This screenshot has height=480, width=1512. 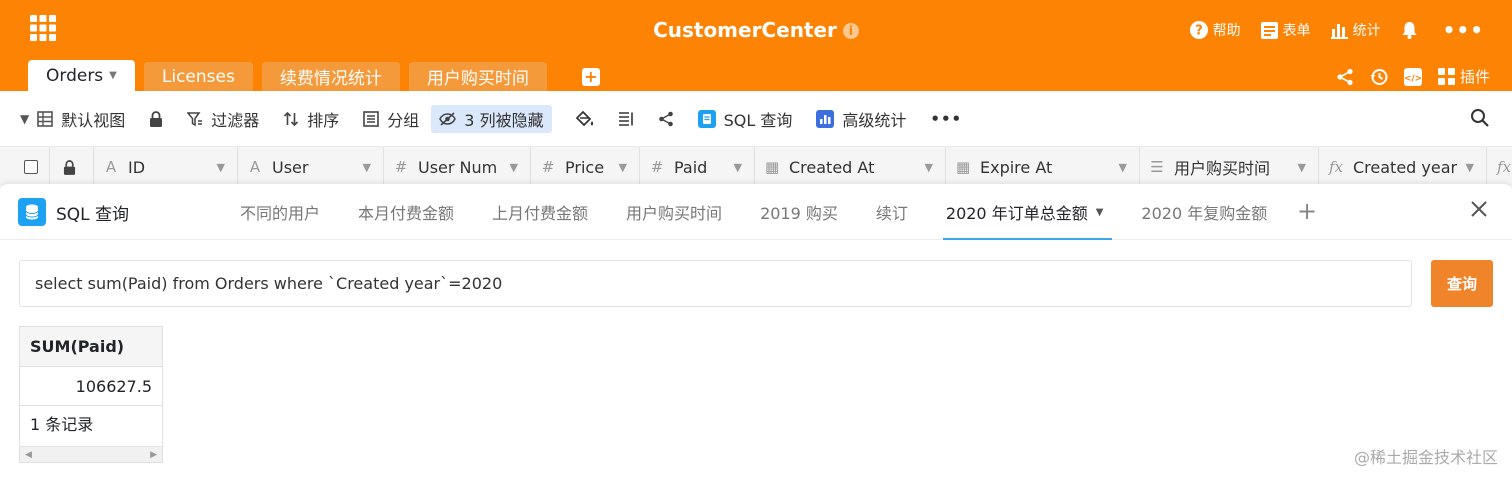 I want to click on query-tab: 不同的用户, so click(x=280, y=212).